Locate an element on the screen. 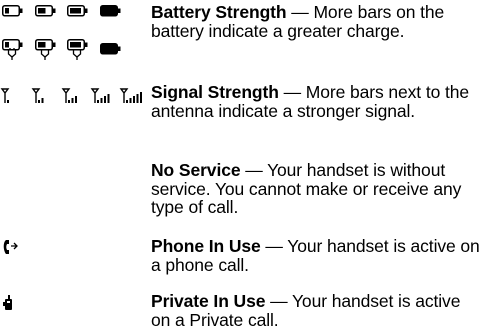  battery-charging-1-icon is located at coordinates (12, 49).